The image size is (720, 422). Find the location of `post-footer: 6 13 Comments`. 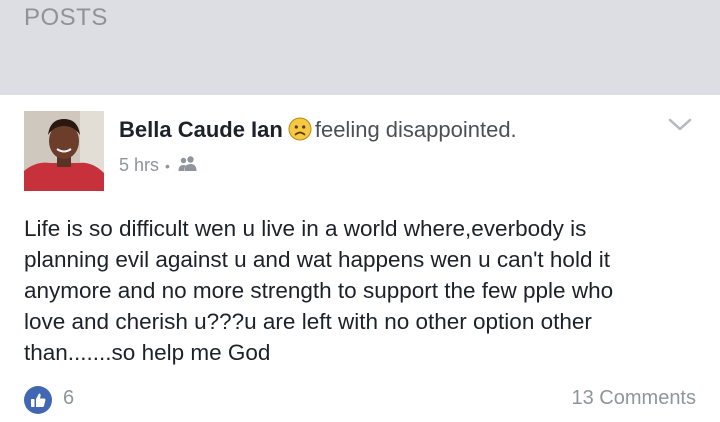

post-footer: 6 13 Comments is located at coordinates (360, 400).